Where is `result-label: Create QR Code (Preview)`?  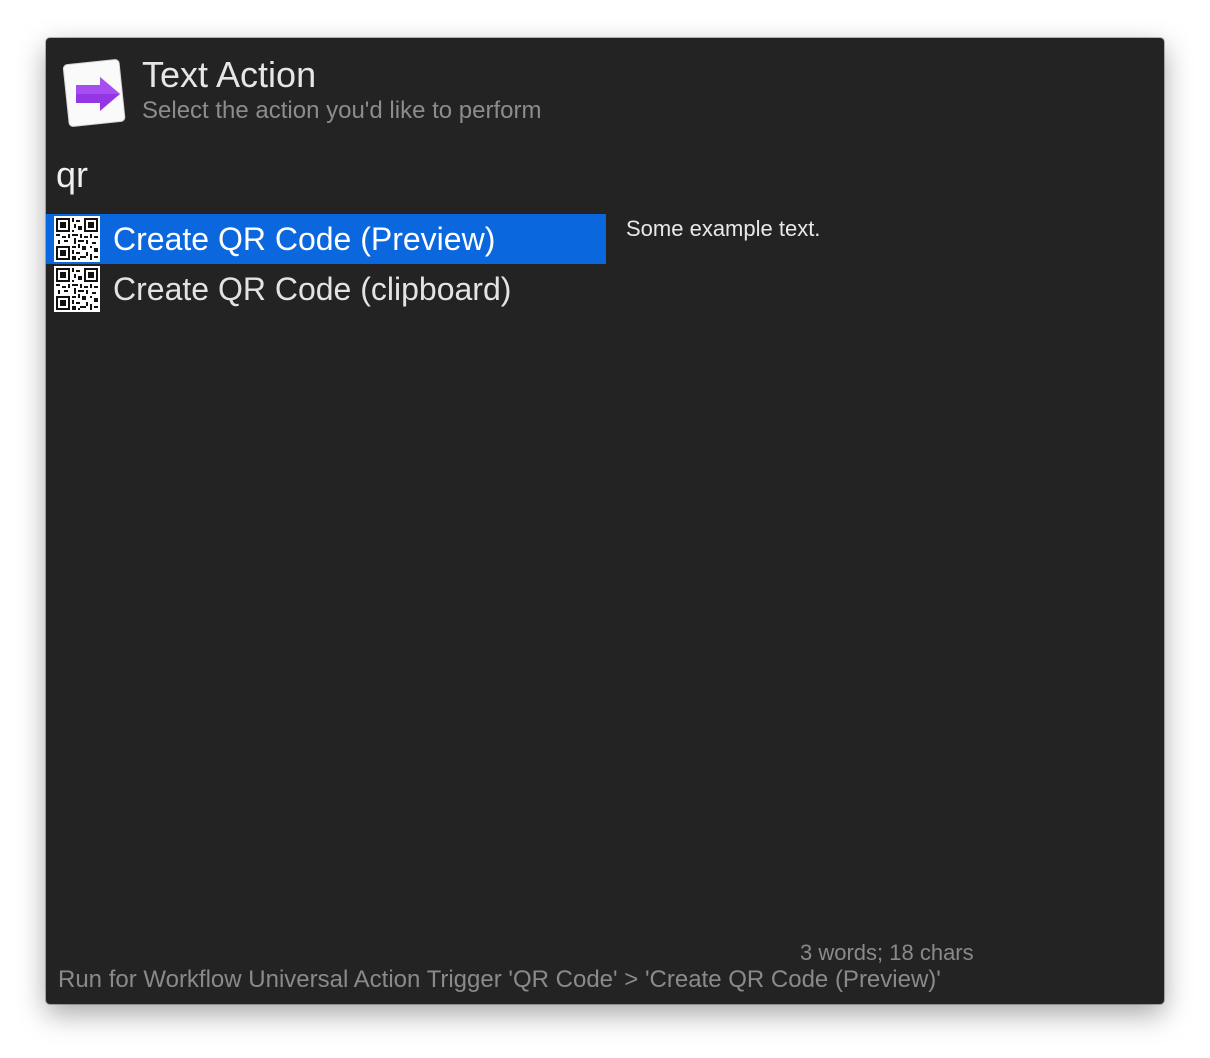
result-label: Create QR Code (Preview) is located at coordinates (304, 239).